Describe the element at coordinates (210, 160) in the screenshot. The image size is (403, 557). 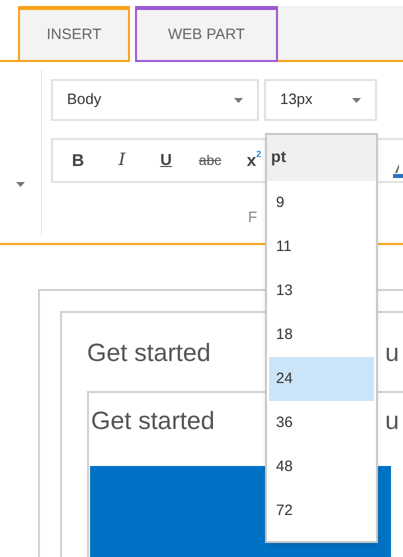
I see `strikethrough-button: abc` at that location.